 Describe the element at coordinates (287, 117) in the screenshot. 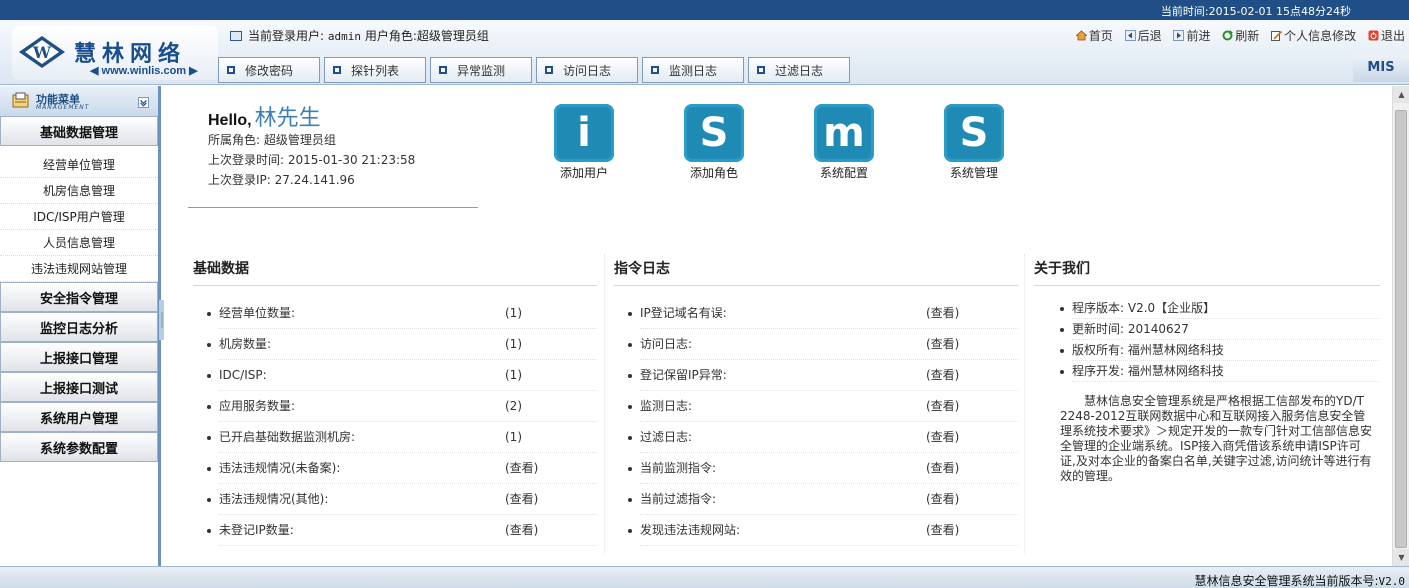

I see `user-display-name: 林先生` at that location.